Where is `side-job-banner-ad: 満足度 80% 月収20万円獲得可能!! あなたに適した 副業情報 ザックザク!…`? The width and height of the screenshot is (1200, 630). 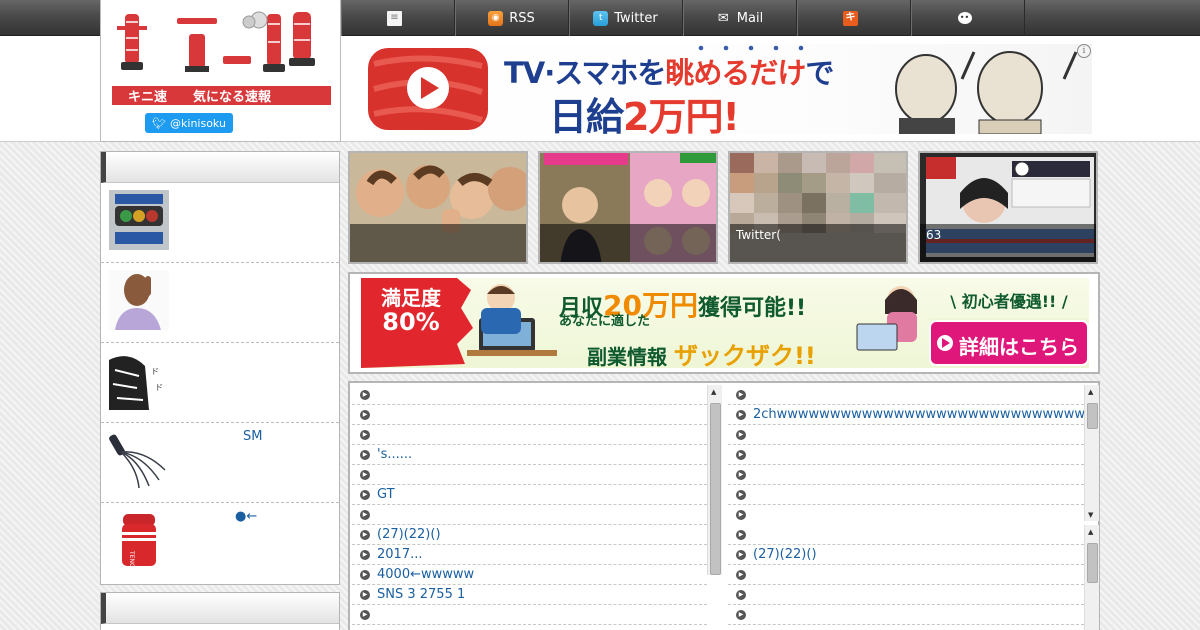 side-job-banner-ad: 満足度 80% 月収20万円獲得可能!! あなたに適した 副業情報 ザックザク!… is located at coordinates (725, 323).